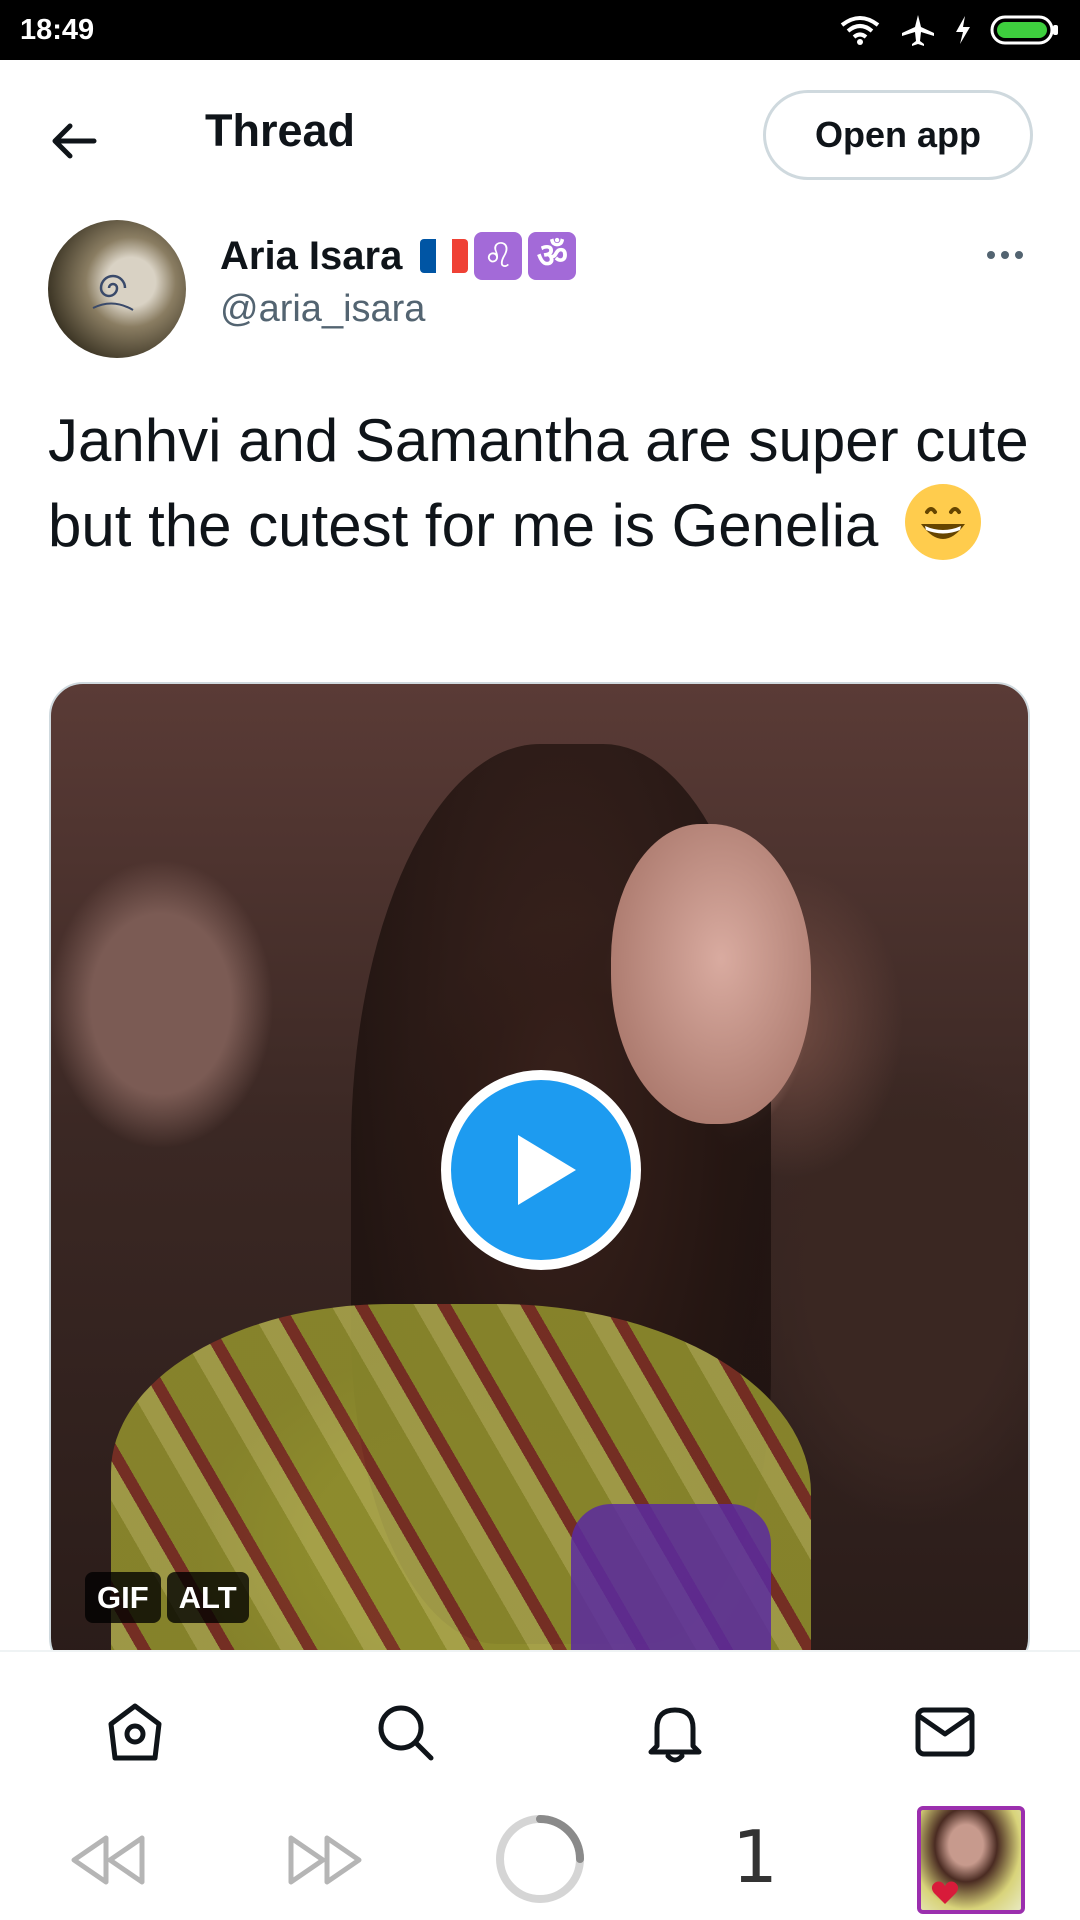 This screenshot has width=1080, height=1920. Describe the element at coordinates (943, 522) in the screenshot. I see `grinning-face-emoji-icon` at that location.